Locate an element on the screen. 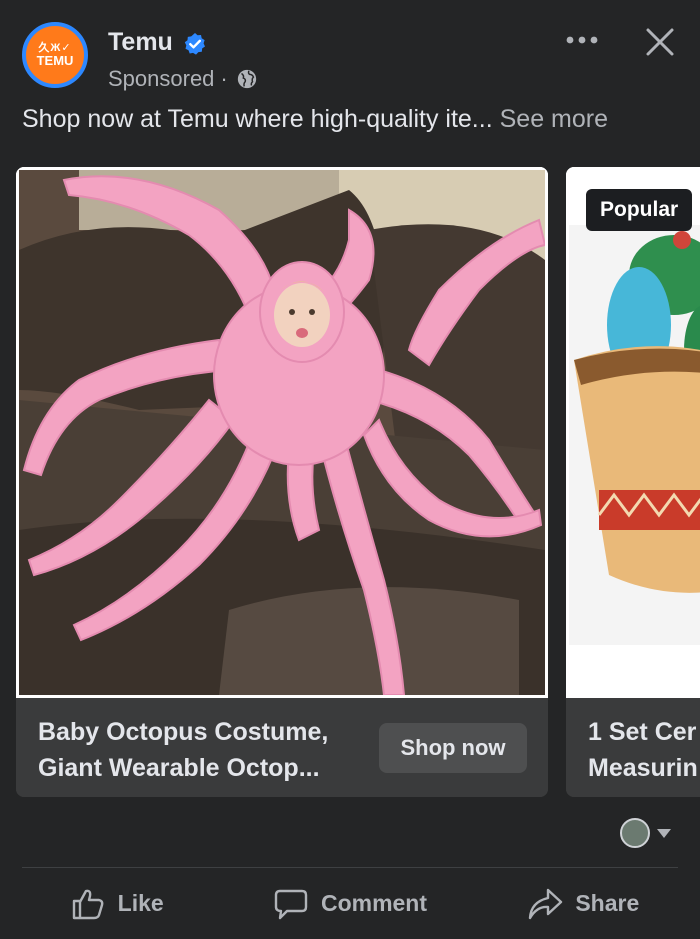  globe-icon is located at coordinates (247, 79).